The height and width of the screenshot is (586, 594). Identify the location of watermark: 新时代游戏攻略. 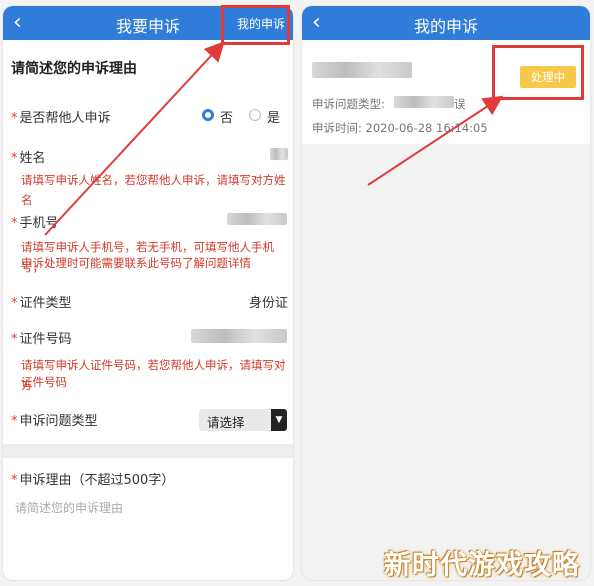
(482, 565).